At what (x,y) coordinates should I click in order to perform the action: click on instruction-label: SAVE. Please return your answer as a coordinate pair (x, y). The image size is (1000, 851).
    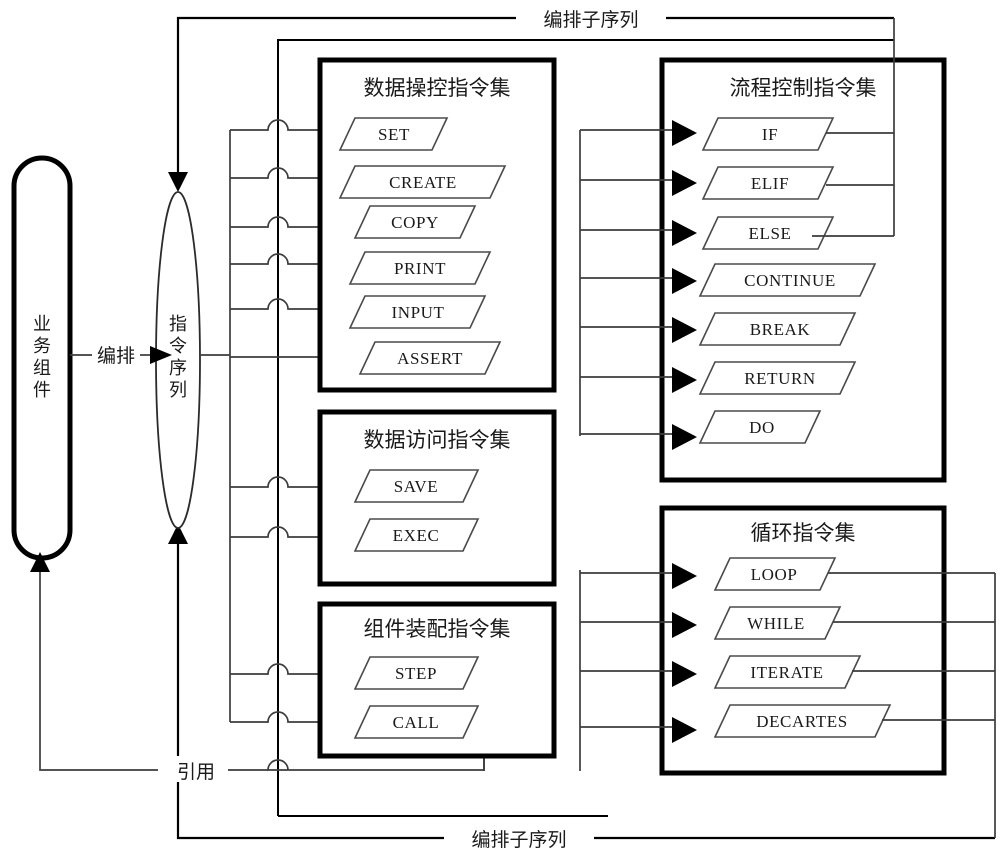
    Looking at the image, I should click on (416, 486).